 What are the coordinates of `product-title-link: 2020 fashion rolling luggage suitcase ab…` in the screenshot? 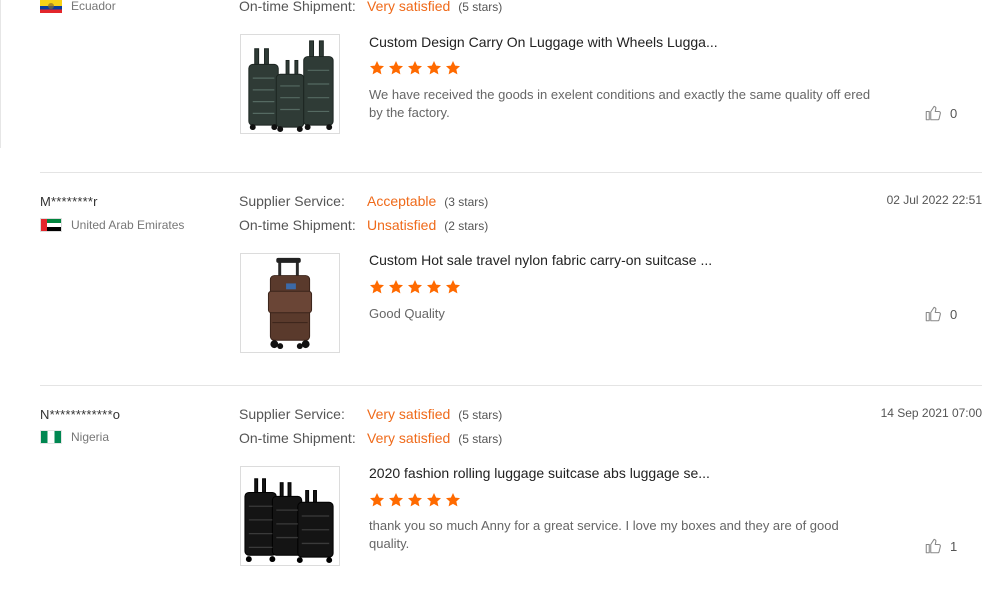 It's located at (539, 473).